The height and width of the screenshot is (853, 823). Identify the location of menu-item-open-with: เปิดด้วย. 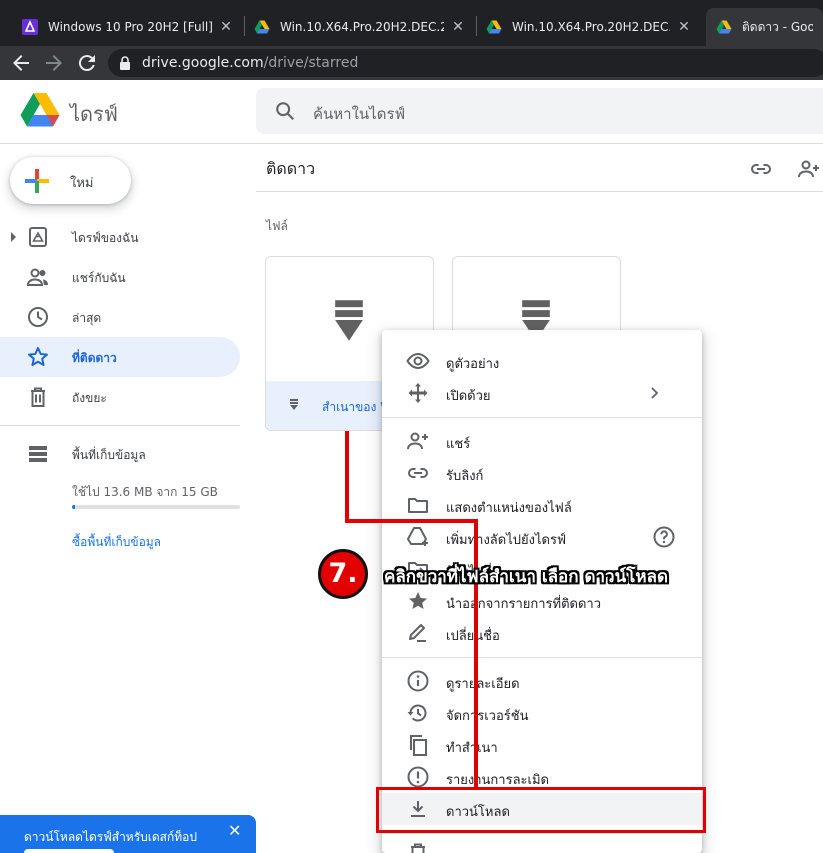
(542, 393).